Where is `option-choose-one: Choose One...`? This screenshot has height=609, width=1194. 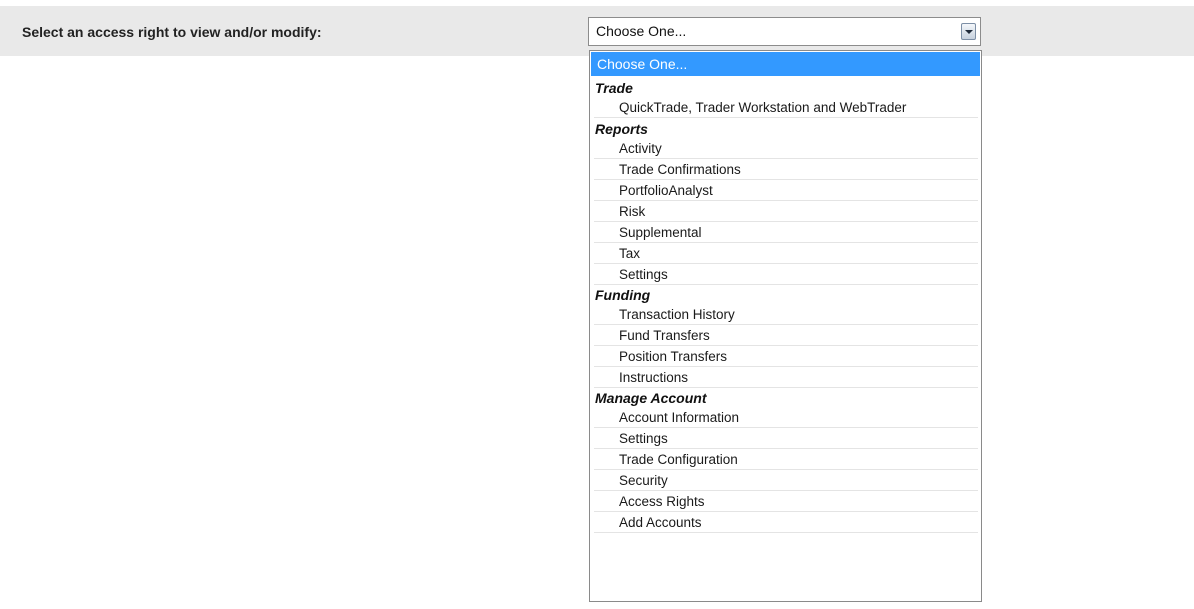
option-choose-one: Choose One... is located at coordinates (785, 64).